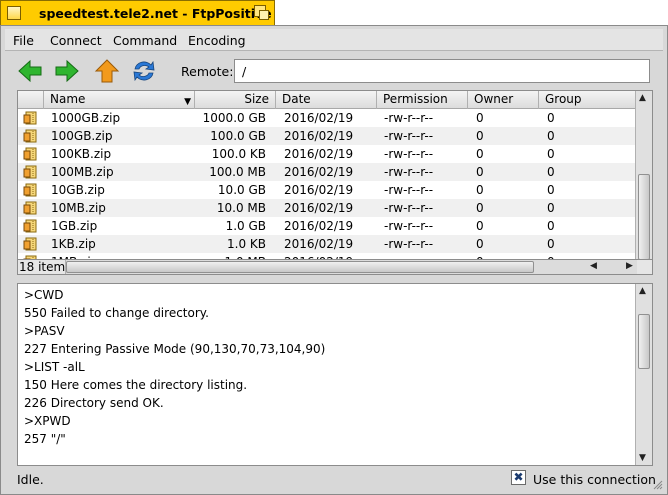 Image resolution: width=668 pixels, height=495 pixels. Describe the element at coordinates (642, 291) in the screenshot. I see `log-scroll-up-arrow-icon: ▲` at that location.